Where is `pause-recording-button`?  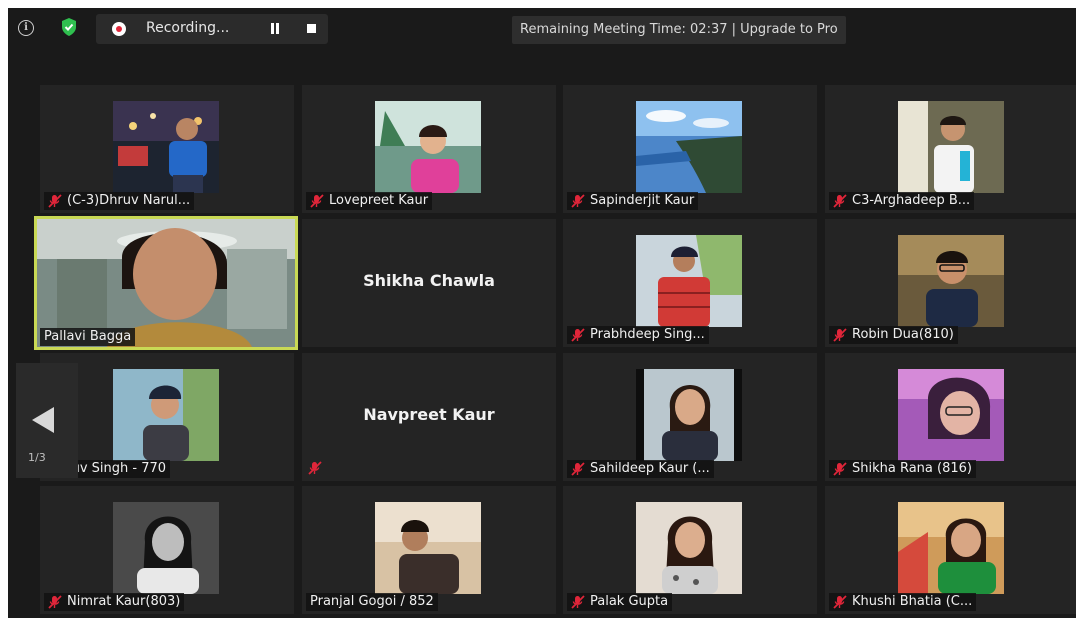 pause-recording-button is located at coordinates (276, 29).